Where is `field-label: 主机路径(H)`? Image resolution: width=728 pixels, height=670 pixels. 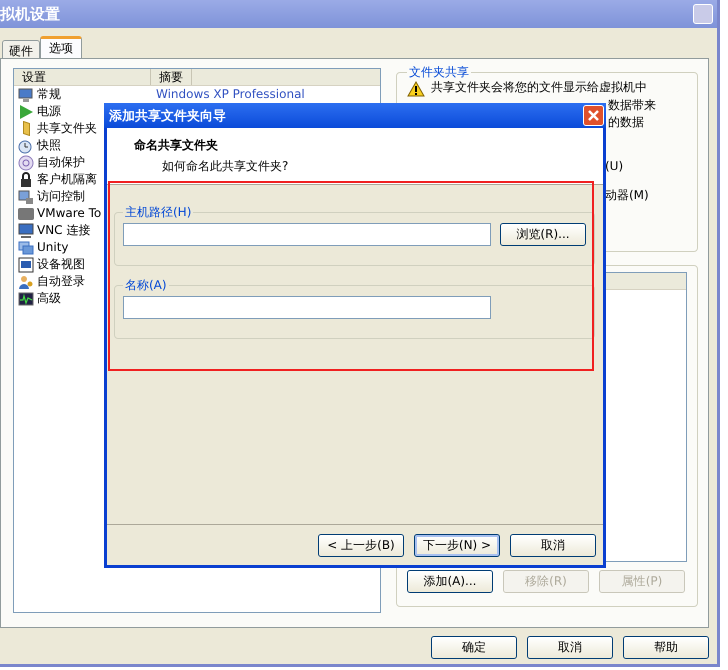
field-label: 主机路径(H) is located at coordinates (158, 212).